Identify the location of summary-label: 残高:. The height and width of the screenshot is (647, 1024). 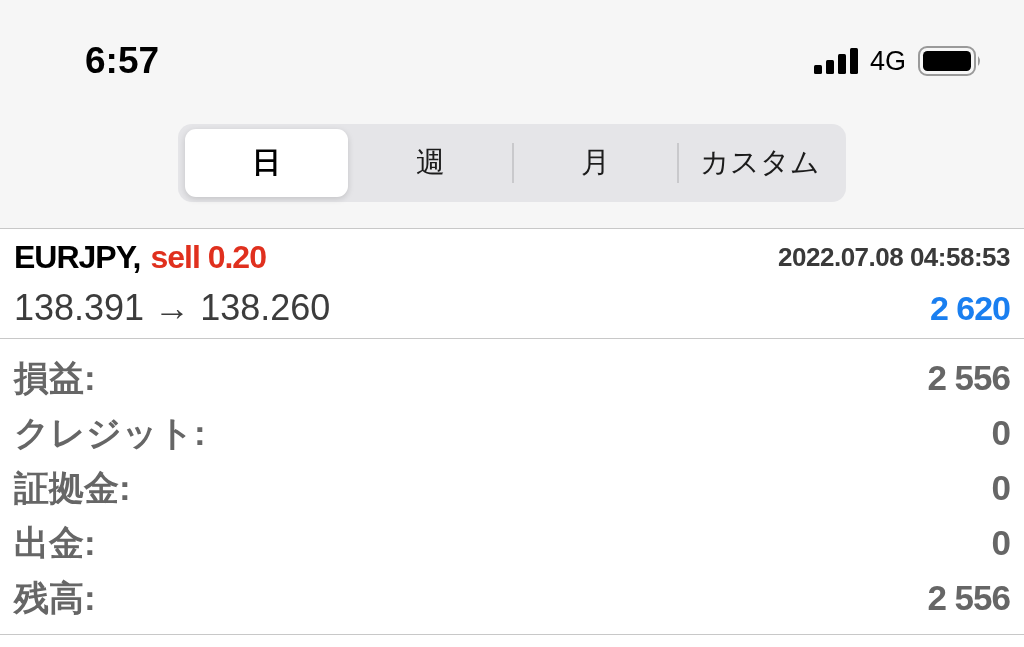
(55, 598).